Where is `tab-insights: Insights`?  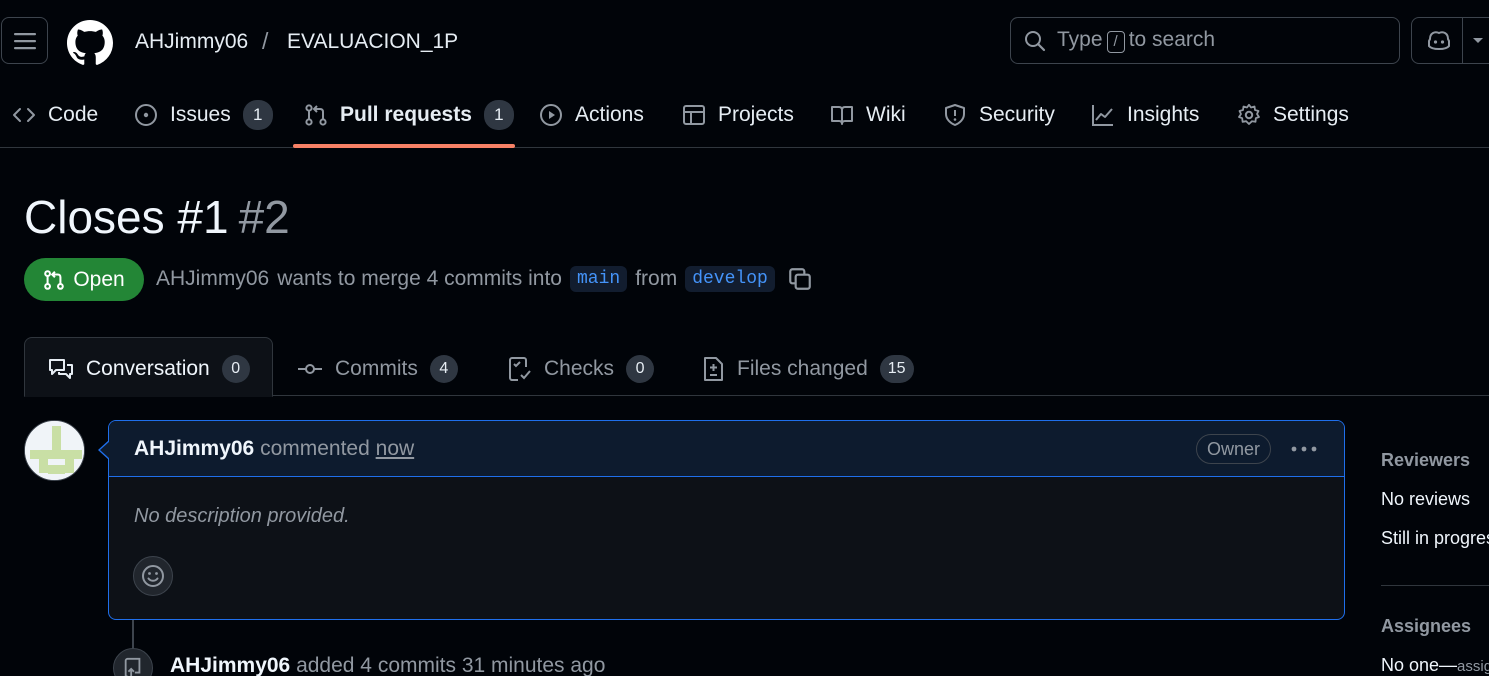
tab-insights: Insights is located at coordinates (1145, 115).